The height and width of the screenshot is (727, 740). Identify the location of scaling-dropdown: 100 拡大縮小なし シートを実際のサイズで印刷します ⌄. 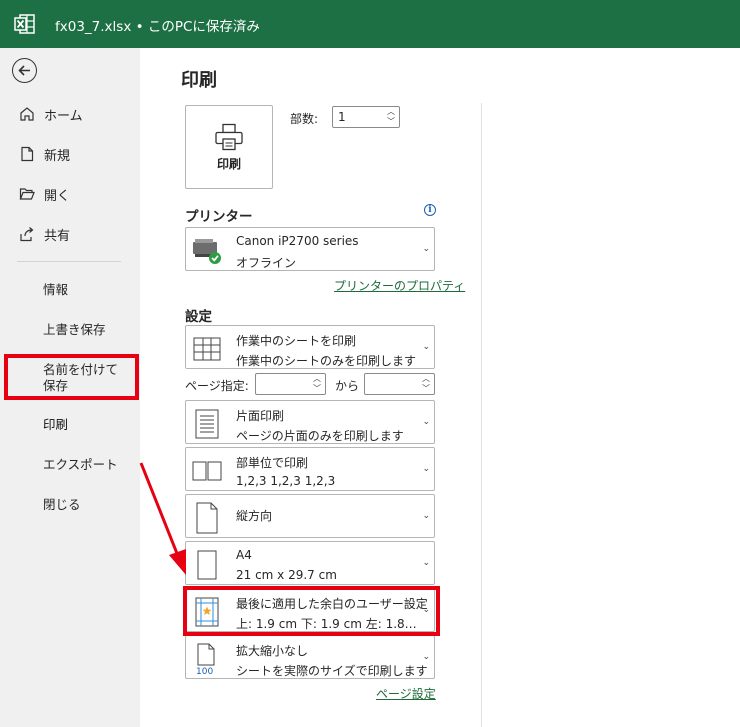
(310, 657).